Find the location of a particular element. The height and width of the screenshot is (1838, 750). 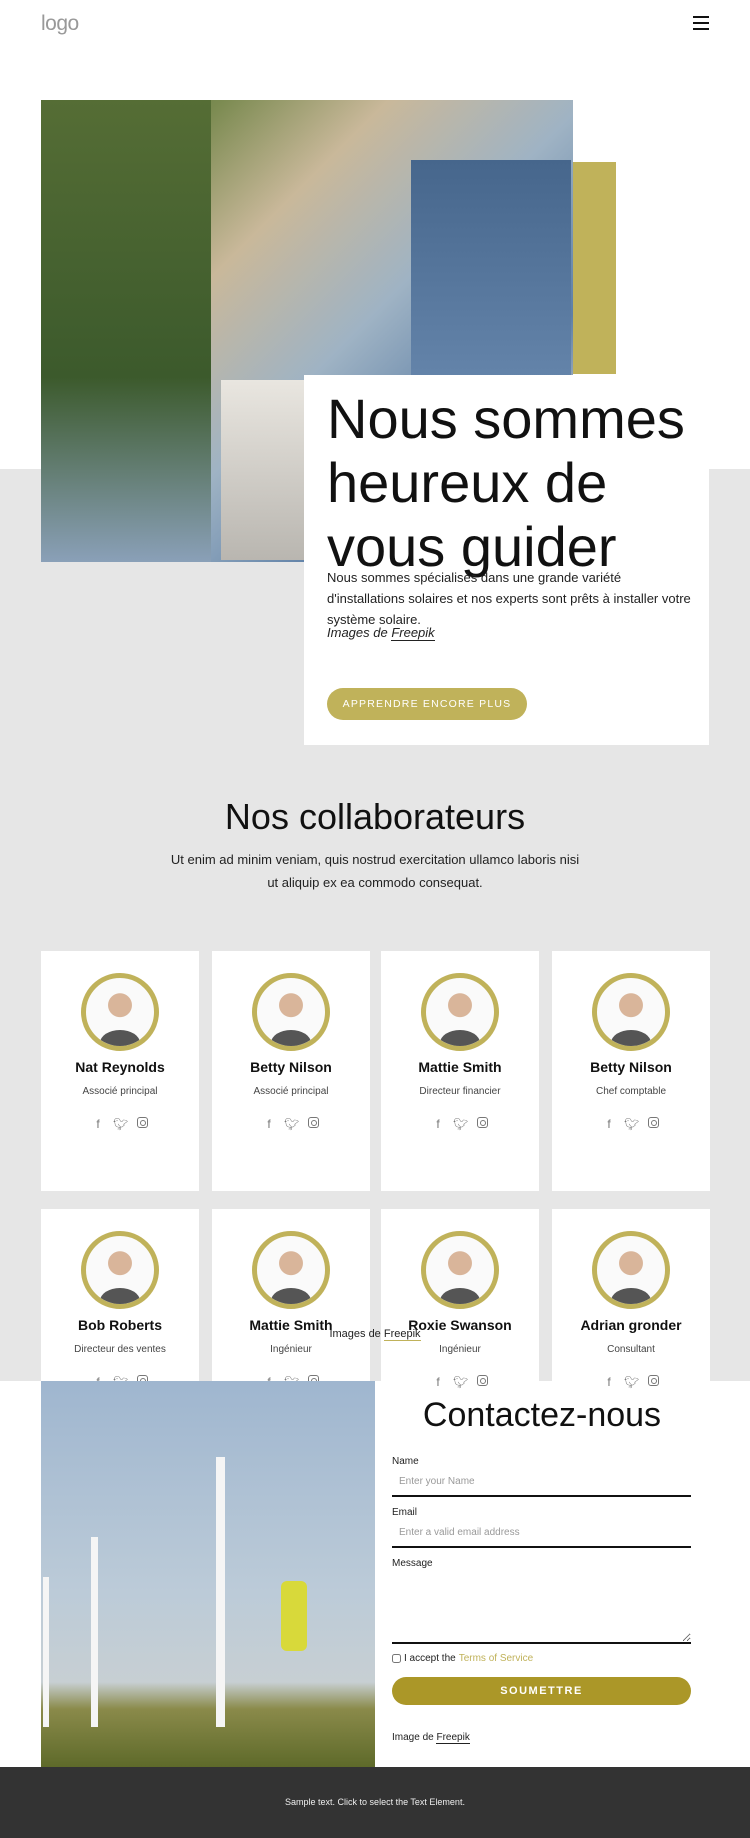

learn-more-button: APPRENDRE ENCORE PLUS is located at coordinates (427, 704).